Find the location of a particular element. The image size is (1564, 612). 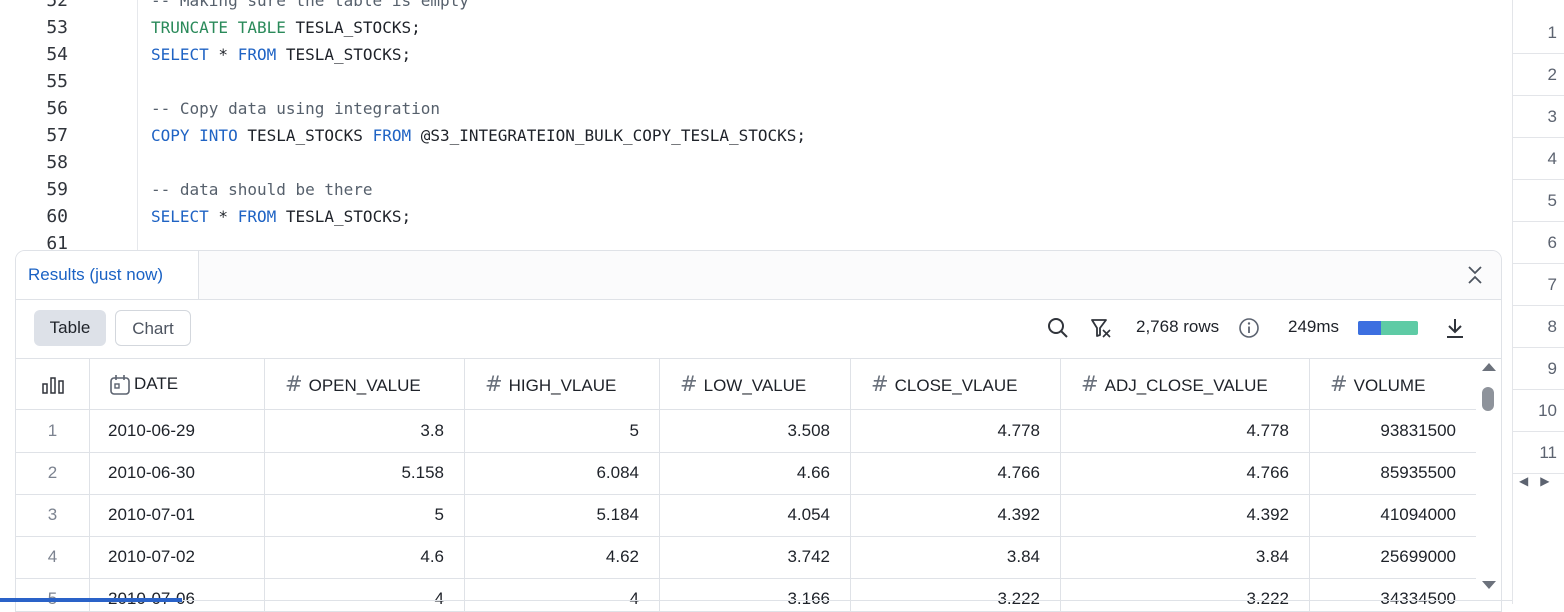

table-view-button: Table is located at coordinates (70, 328).